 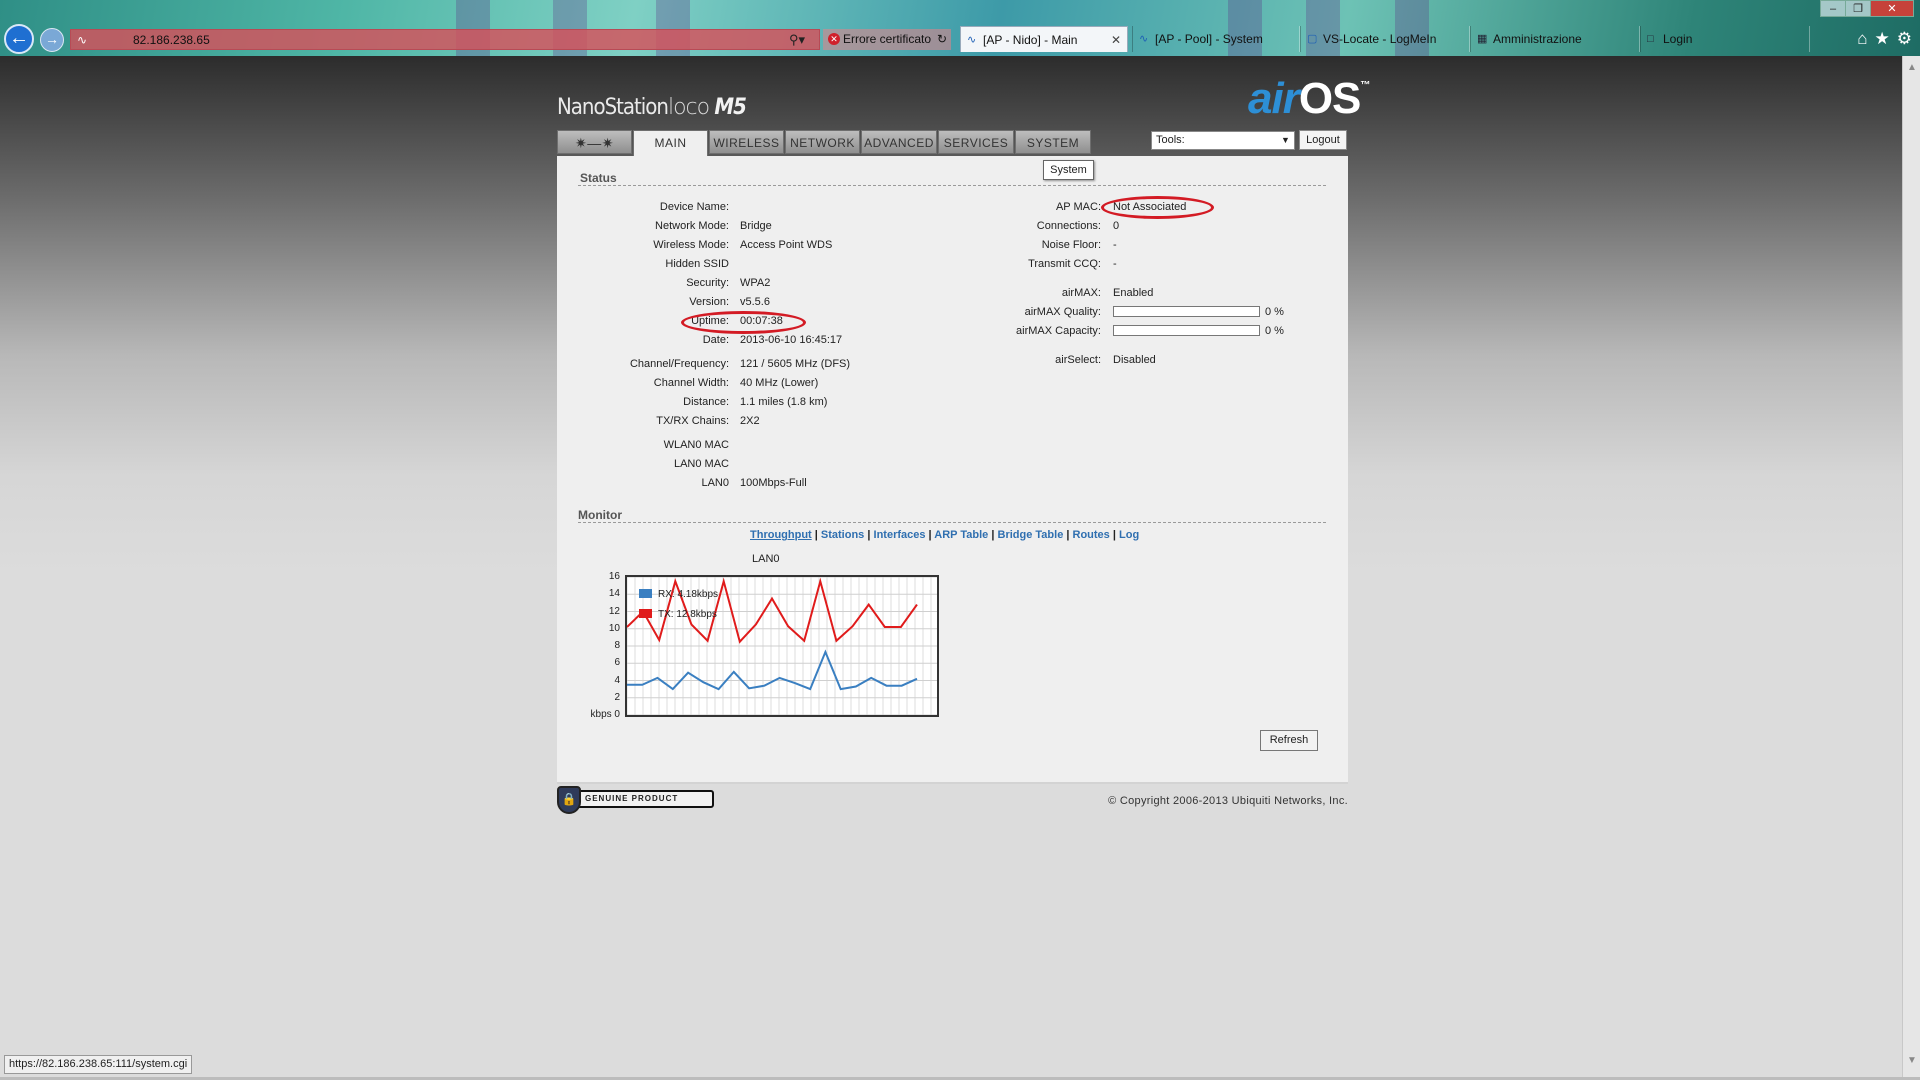 What do you see at coordinates (1537, 39) in the screenshot?
I see `tab-label: Amministrazione` at bounding box center [1537, 39].